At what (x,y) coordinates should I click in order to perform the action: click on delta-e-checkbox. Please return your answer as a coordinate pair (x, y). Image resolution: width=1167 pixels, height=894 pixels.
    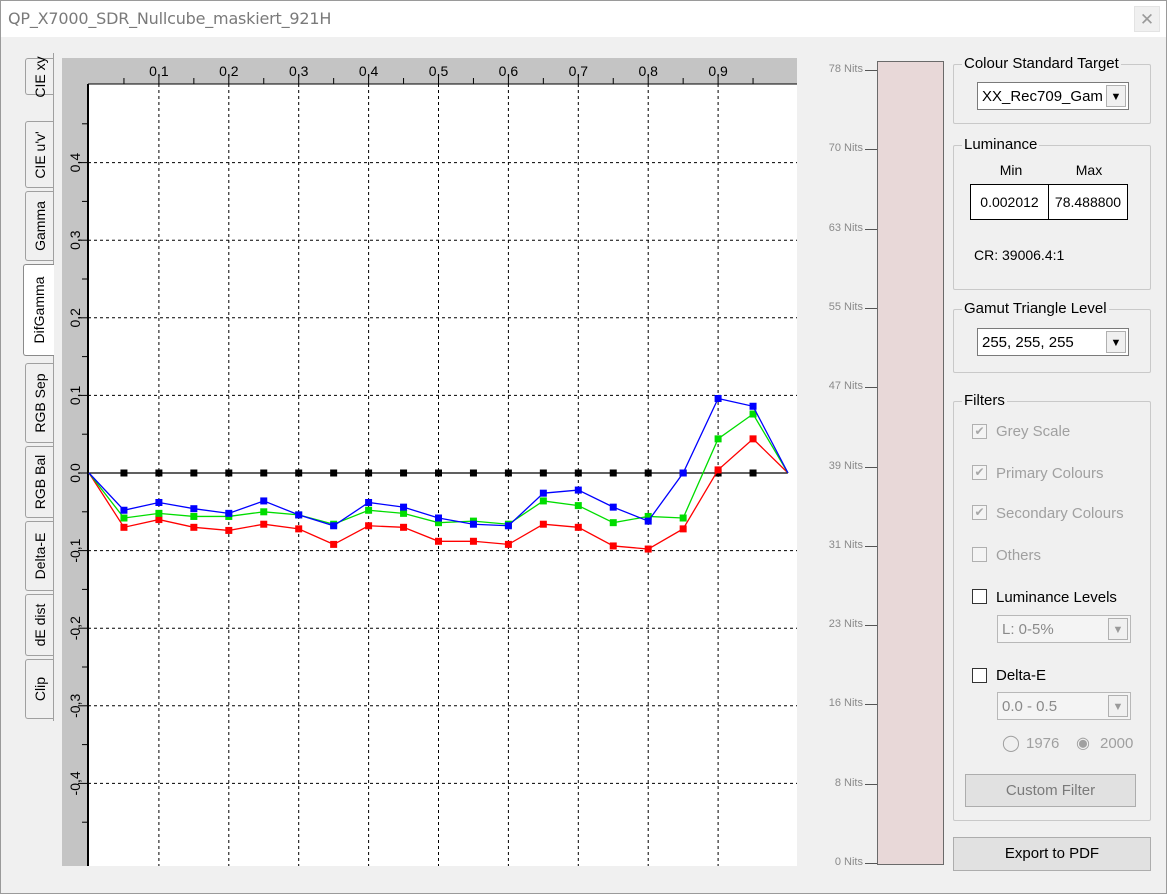
    Looking at the image, I should click on (979, 675).